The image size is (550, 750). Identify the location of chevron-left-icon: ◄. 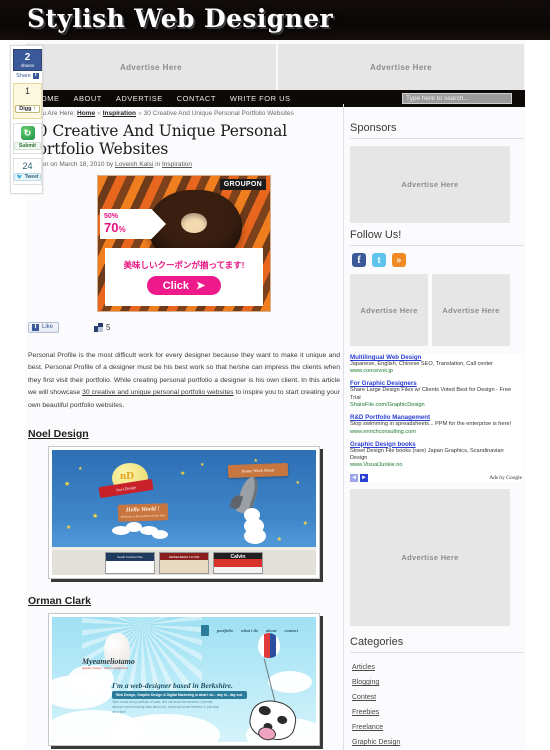
(354, 478).